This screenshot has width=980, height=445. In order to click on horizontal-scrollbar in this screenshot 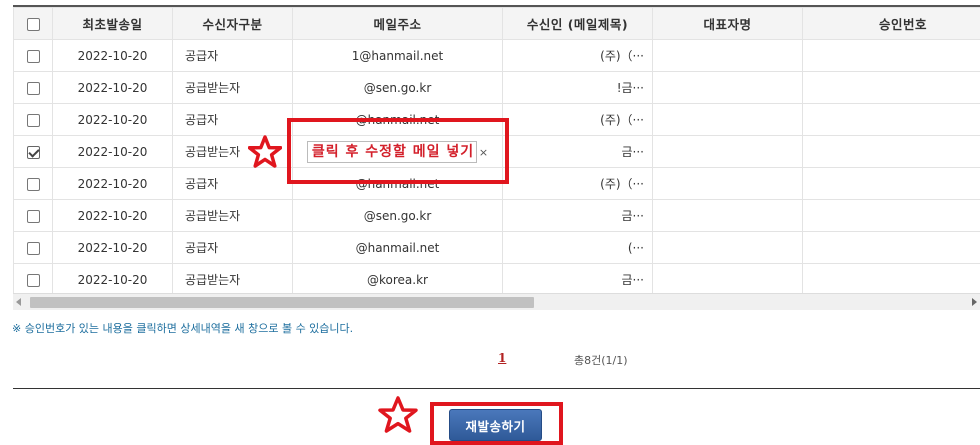, I will do `click(496, 301)`.